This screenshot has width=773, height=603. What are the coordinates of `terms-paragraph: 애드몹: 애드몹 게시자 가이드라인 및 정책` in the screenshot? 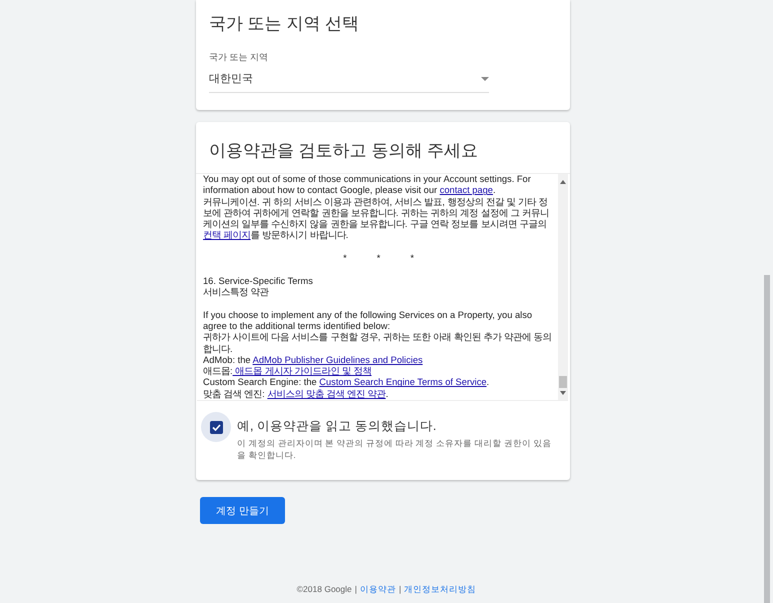 It's located at (288, 372).